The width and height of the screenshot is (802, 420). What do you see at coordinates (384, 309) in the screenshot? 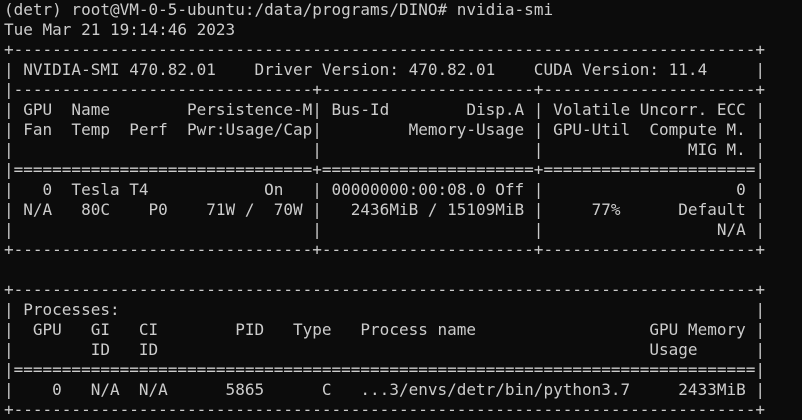
I see `output-line: | Processes: |` at bounding box center [384, 309].